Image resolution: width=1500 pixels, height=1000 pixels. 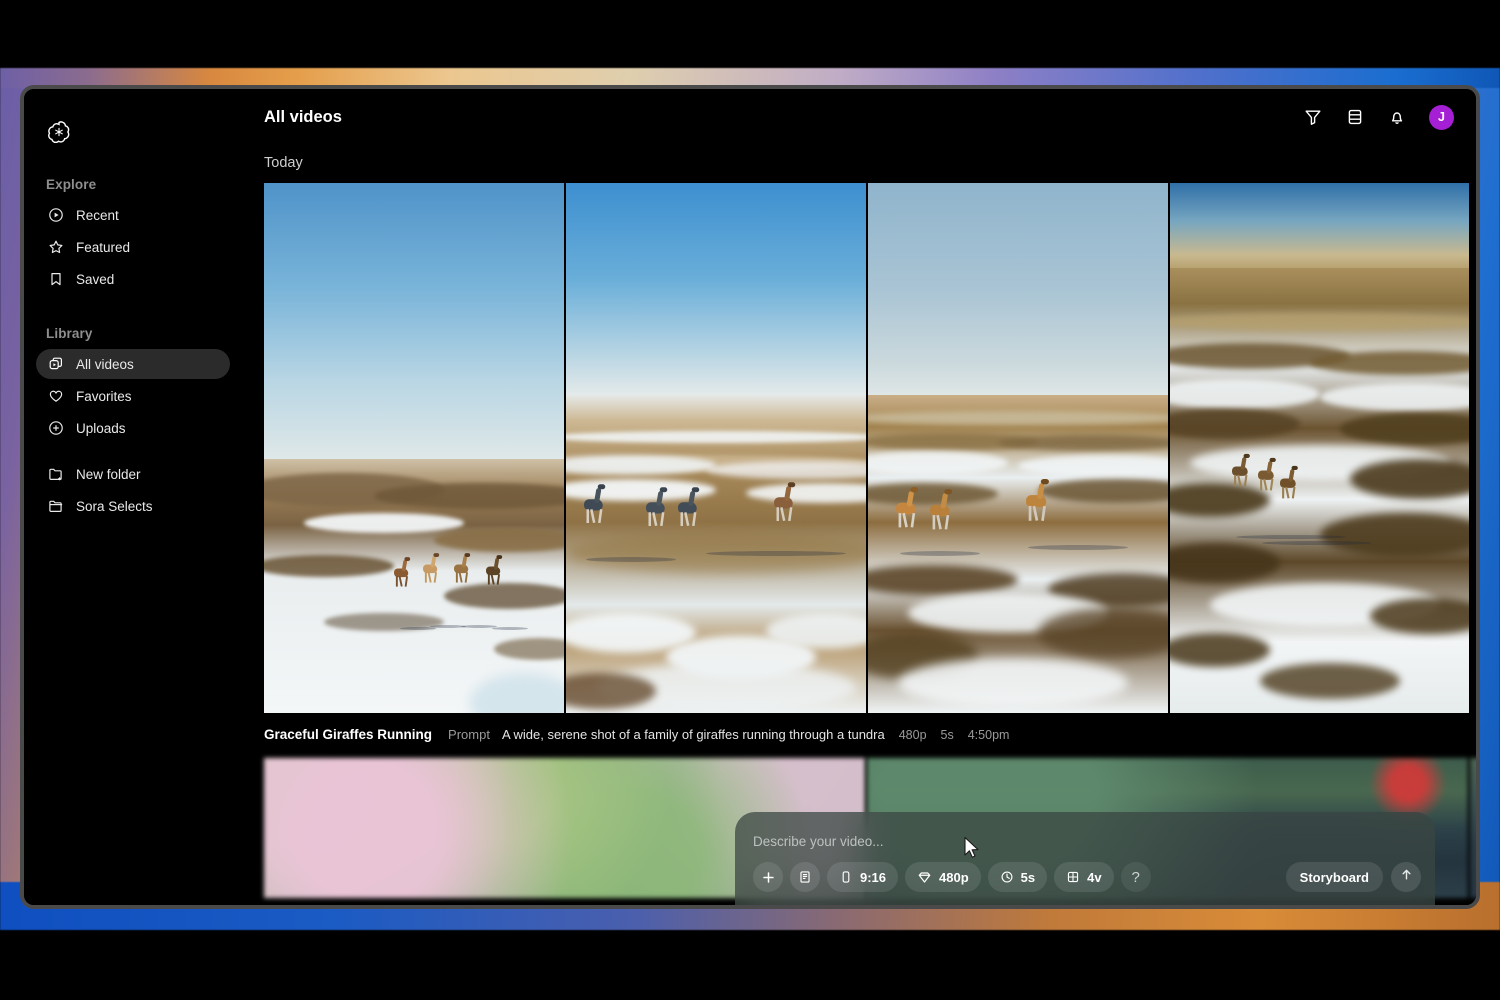 I want to click on sidebar-section-library: Library, so click(x=69, y=333).